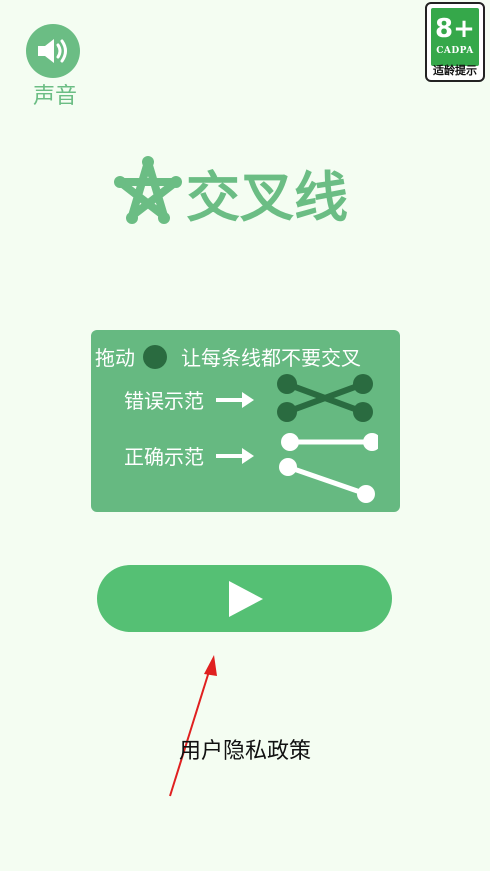  I want to click on sound-toggle-button, so click(53, 51).